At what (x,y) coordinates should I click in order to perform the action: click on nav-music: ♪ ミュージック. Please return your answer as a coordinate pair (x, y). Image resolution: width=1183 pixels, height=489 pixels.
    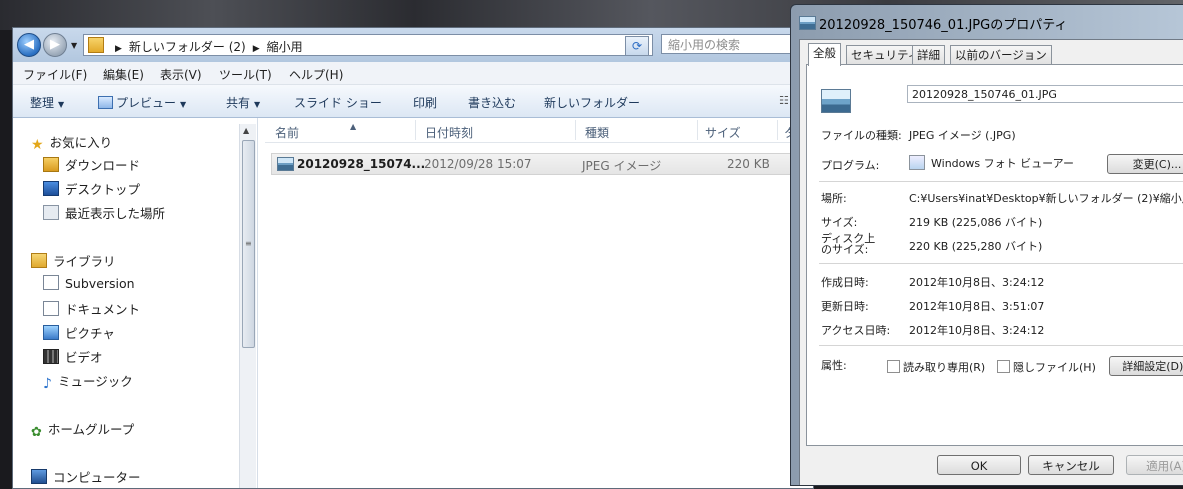
    Looking at the image, I should click on (88, 381).